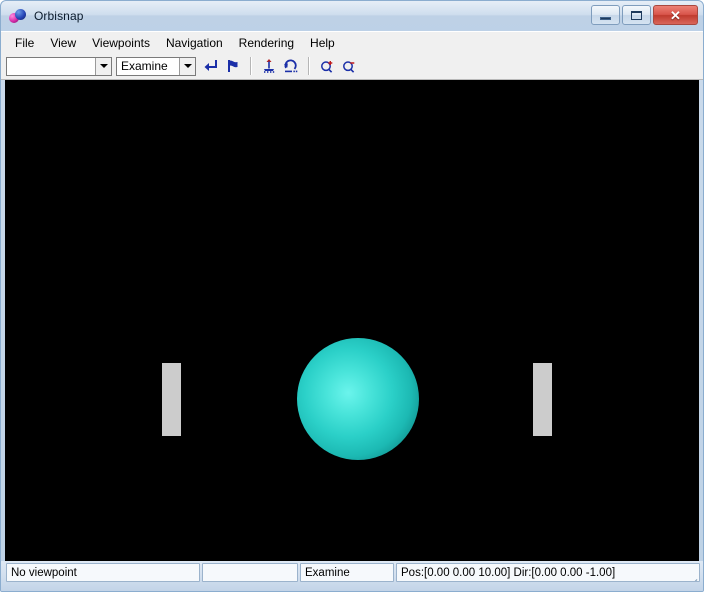  What do you see at coordinates (121, 43) in the screenshot?
I see `menu-item-viewpoints: Viewpoints` at bounding box center [121, 43].